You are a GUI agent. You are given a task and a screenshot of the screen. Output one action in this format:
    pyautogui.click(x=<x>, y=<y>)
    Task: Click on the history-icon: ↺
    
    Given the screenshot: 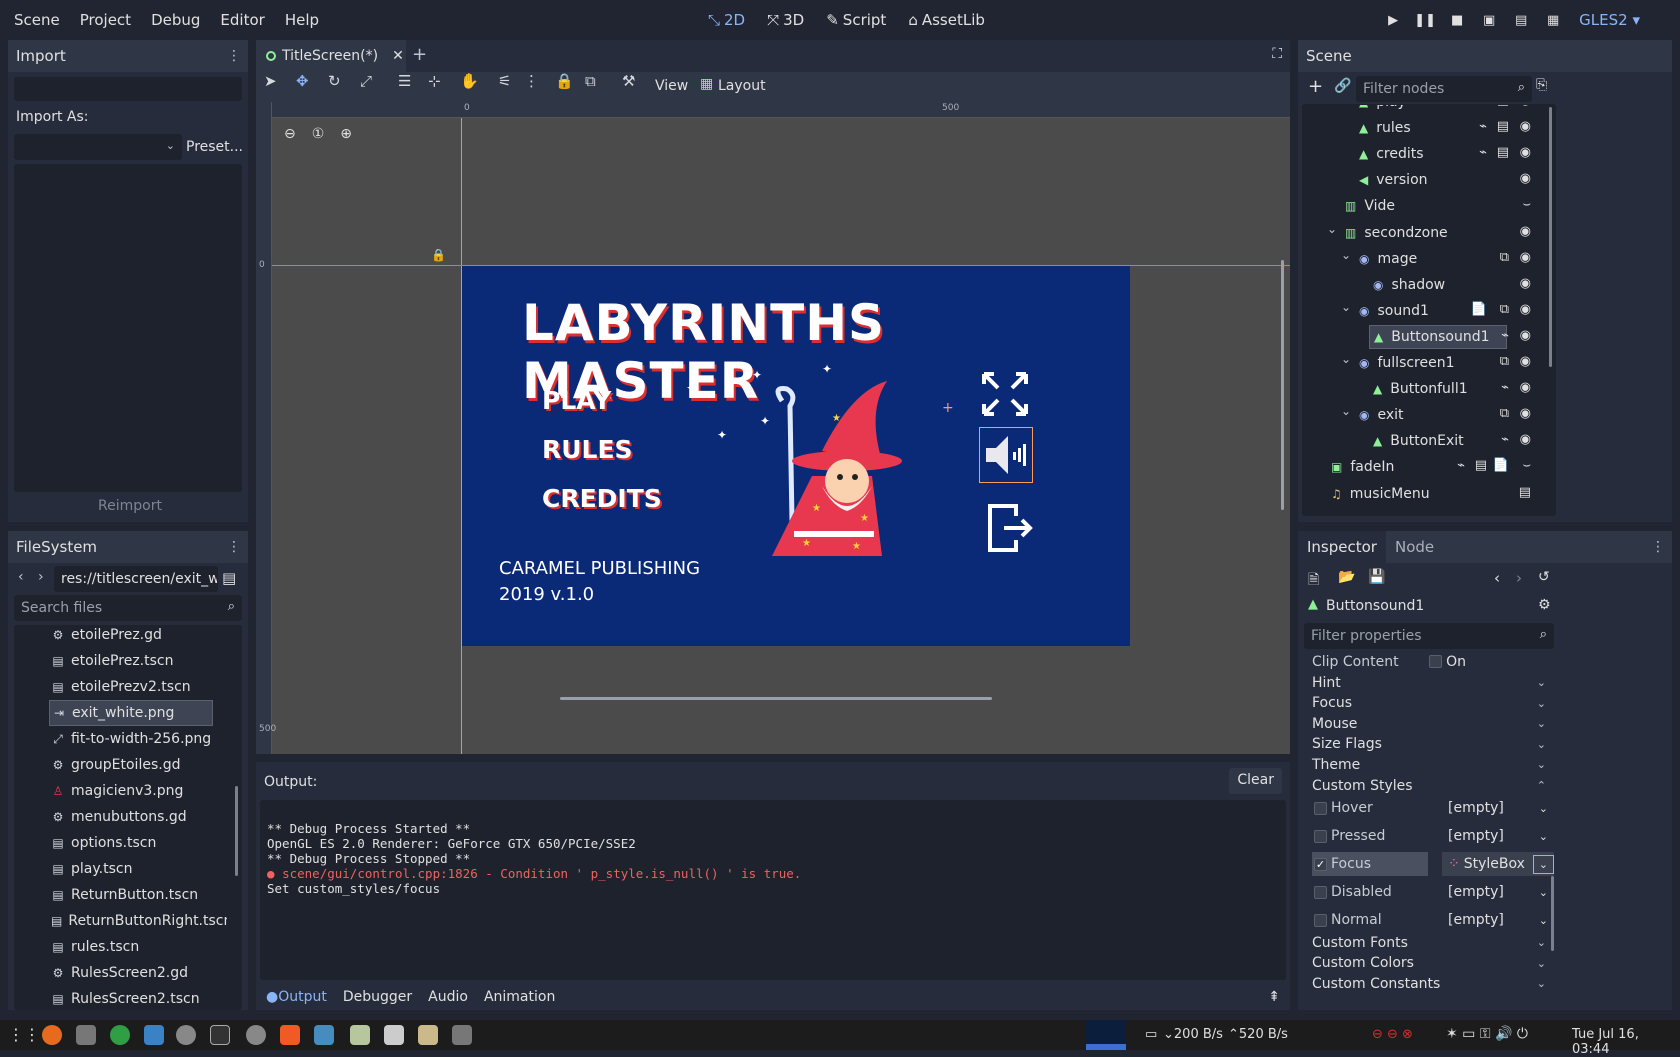 What is the action you would take?
    pyautogui.click(x=1544, y=577)
    